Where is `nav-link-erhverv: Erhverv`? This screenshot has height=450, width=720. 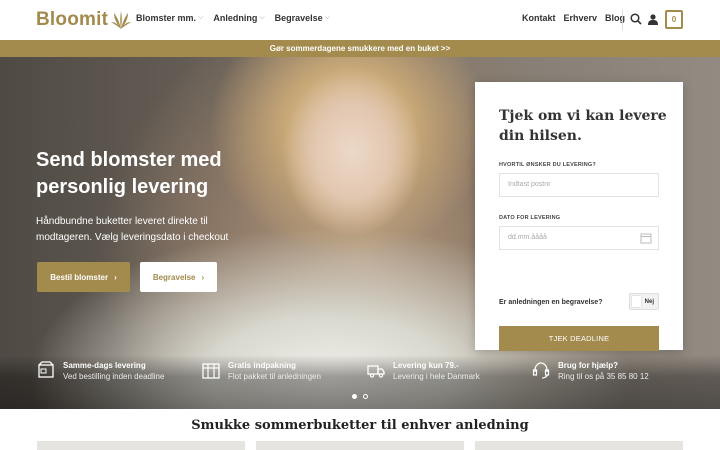
nav-link-erhverv: Erhverv is located at coordinates (581, 18).